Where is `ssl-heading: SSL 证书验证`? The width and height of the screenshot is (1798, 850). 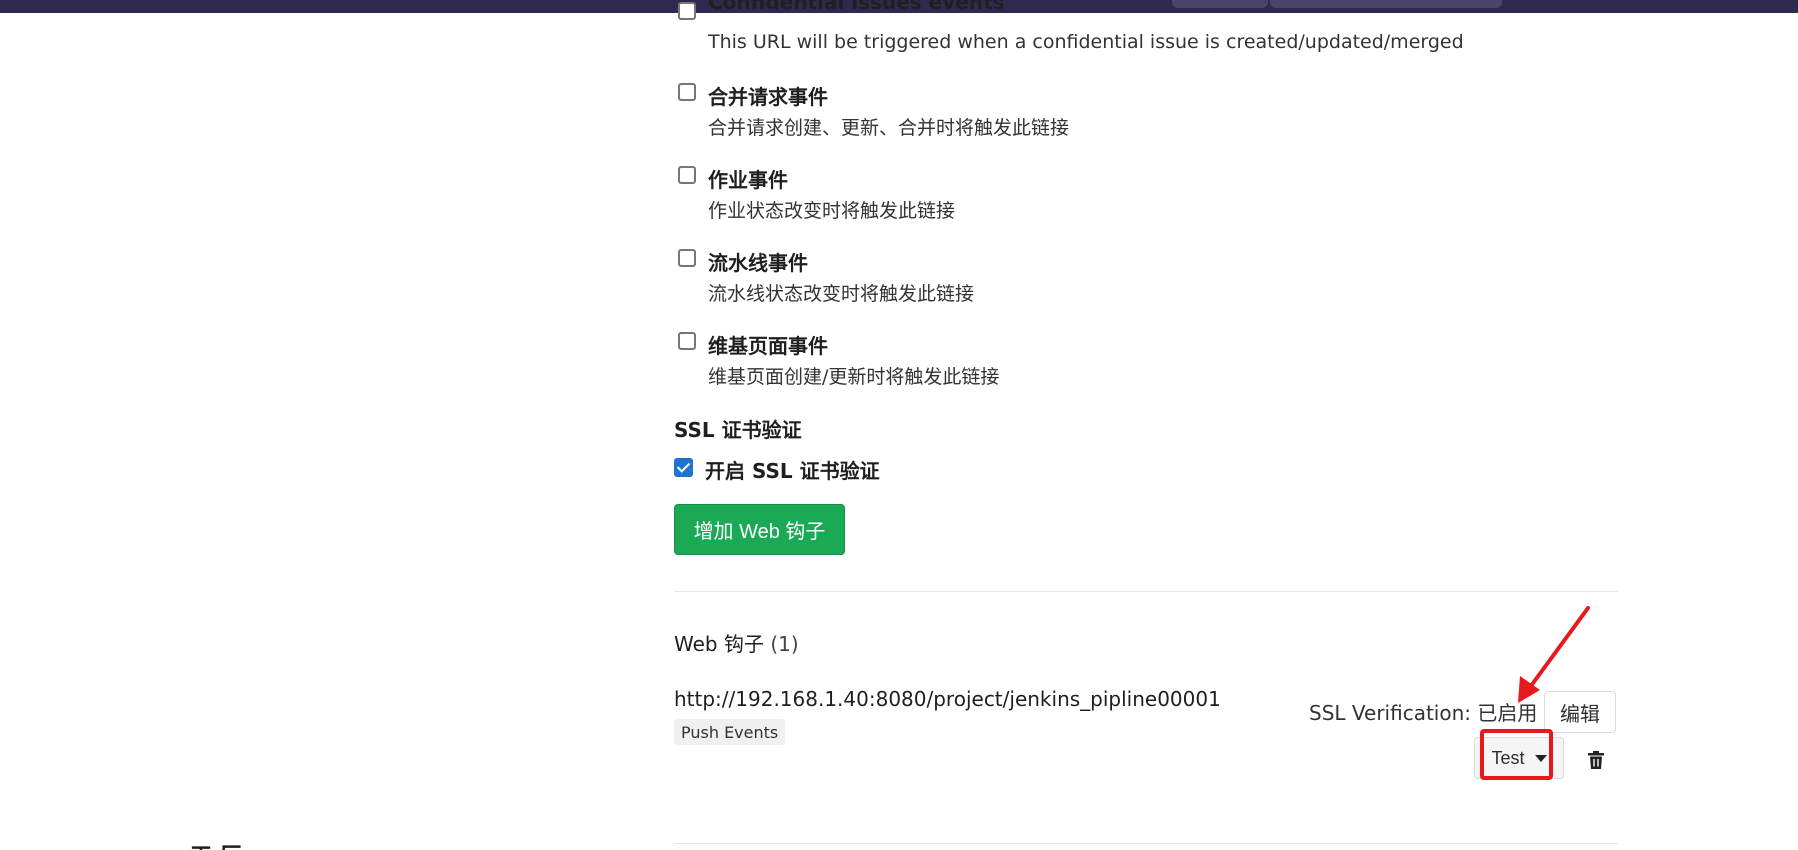 ssl-heading: SSL 证书验证 is located at coordinates (738, 430).